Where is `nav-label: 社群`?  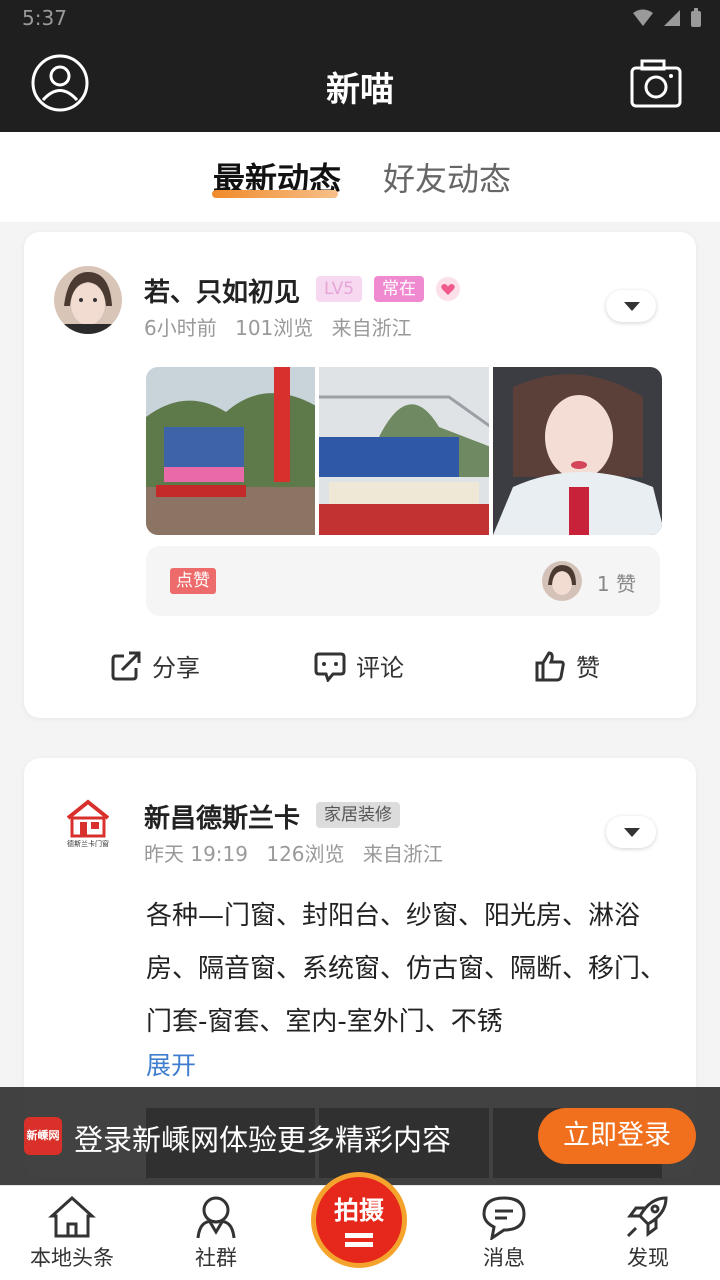 nav-label: 社群 is located at coordinates (216, 1258).